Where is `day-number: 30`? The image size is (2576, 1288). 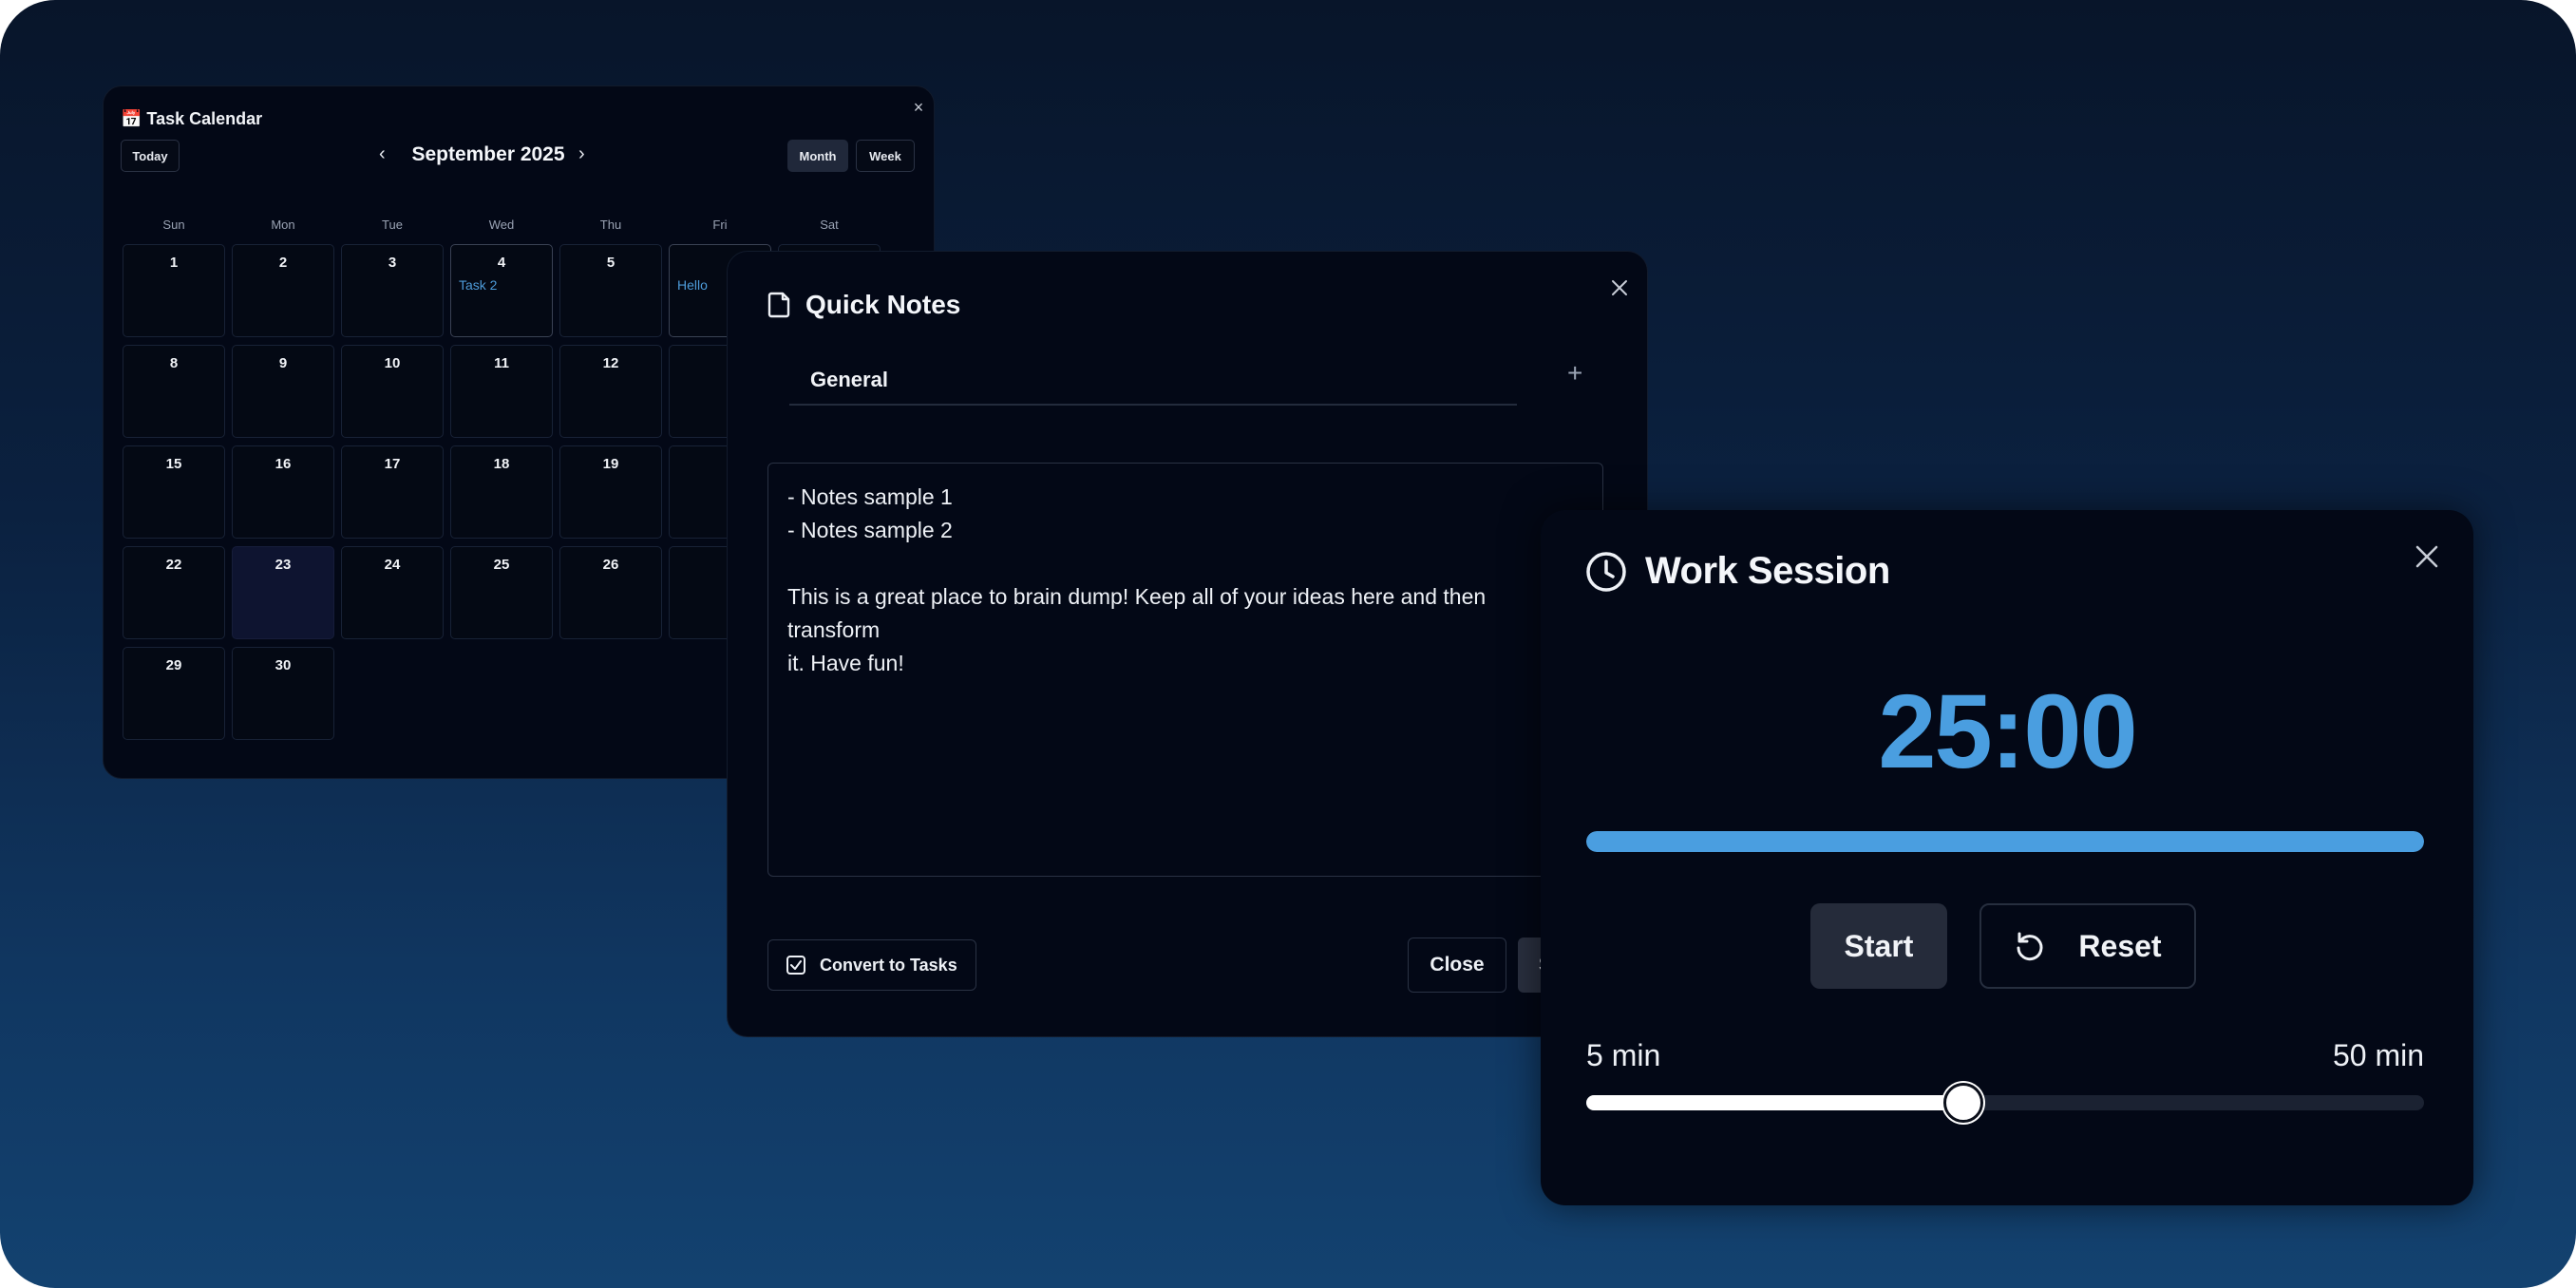
day-number: 30 is located at coordinates (283, 665).